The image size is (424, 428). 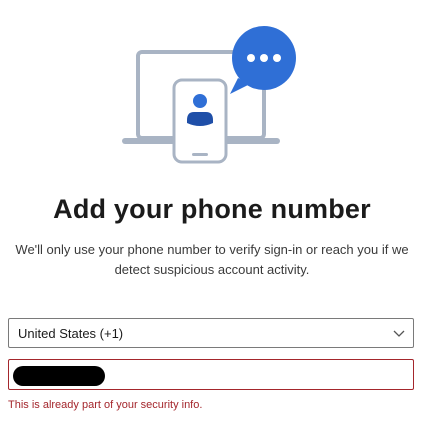 I want to click on chevron-down-icon, so click(x=399, y=333).